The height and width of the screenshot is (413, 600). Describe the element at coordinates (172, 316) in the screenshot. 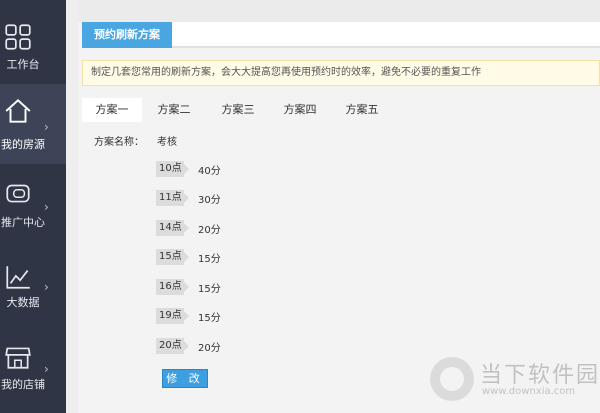

I see `hour-tag: 19点` at that location.